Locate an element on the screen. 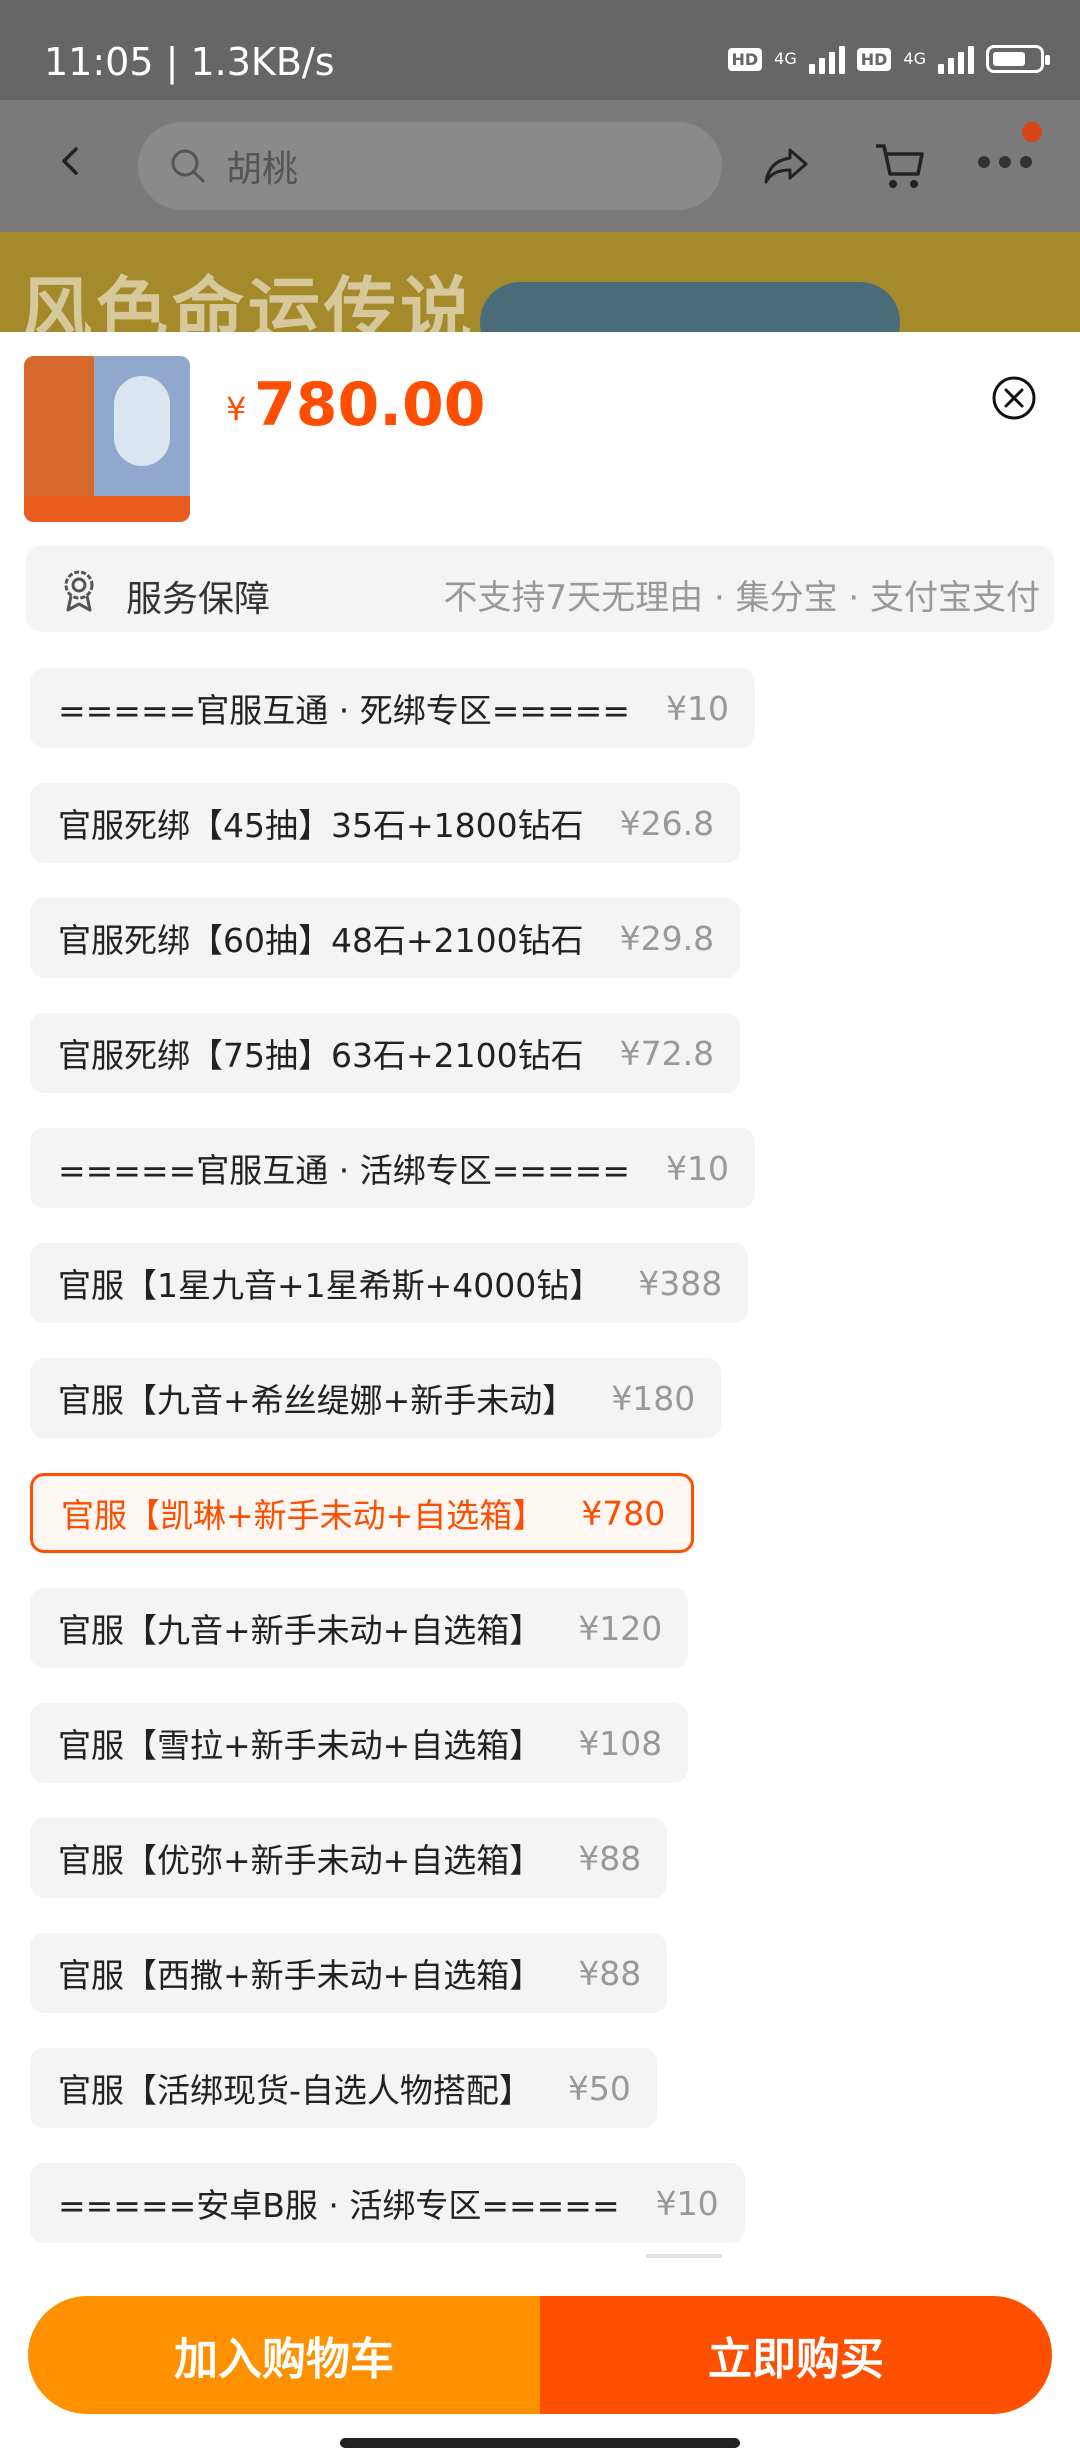 The width and height of the screenshot is (1080, 2460). banner-text: 风色命运传说 is located at coordinates (248, 300).